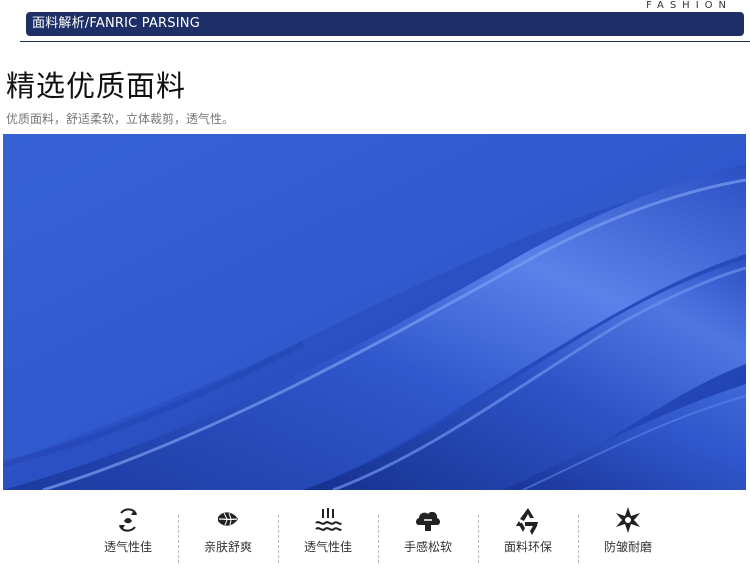  I want to click on breathable-arrows-icon, so click(128, 520).